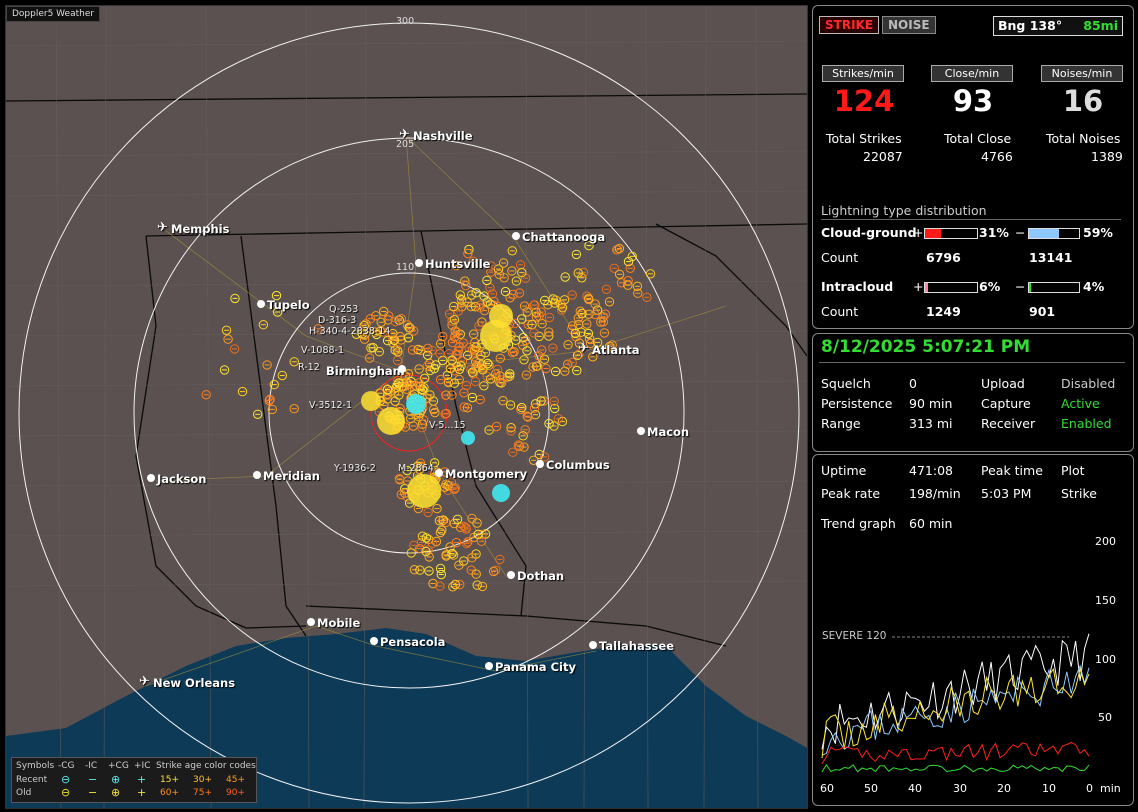 The image size is (1138, 812). Describe the element at coordinates (955, 703) in the screenshot. I see `trend-lines` at that location.